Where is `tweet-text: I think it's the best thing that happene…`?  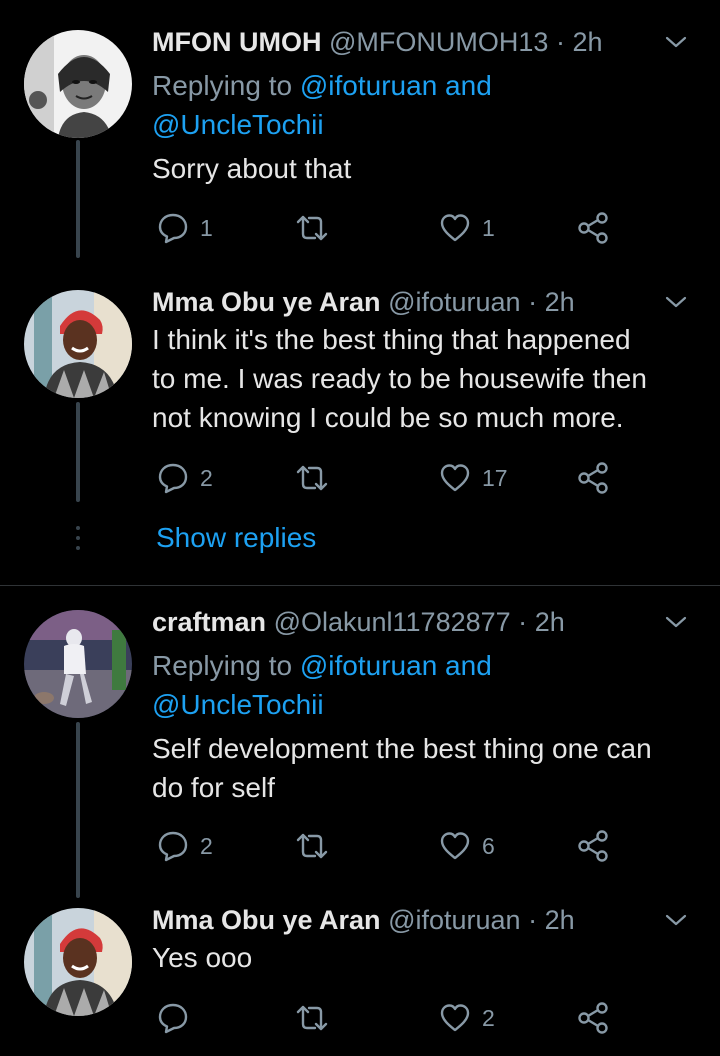 tweet-text: I think it's the best thing that happene… is located at coordinates (421, 378).